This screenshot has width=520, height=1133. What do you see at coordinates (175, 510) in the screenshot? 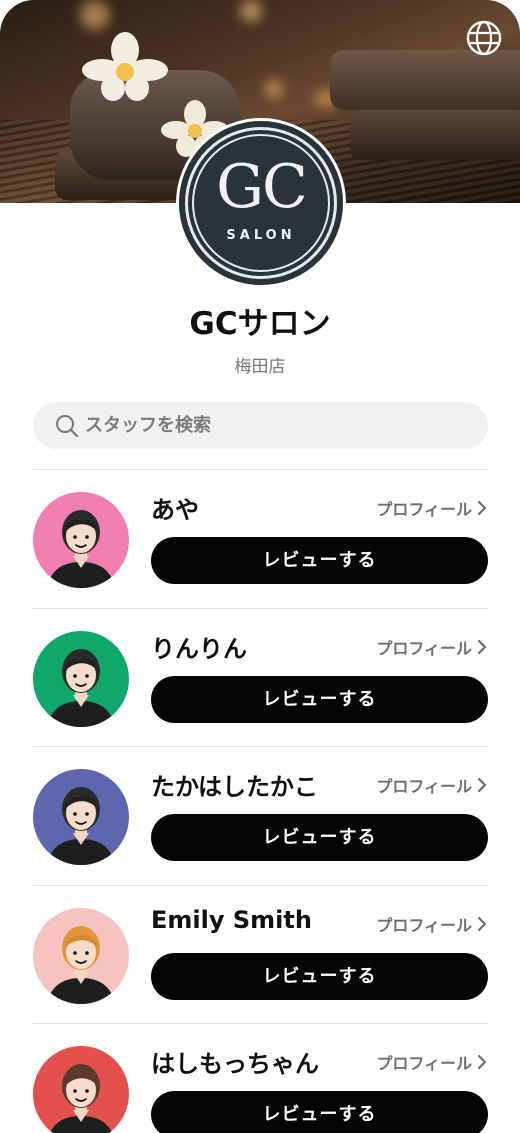
I see `staff-name: あや` at bounding box center [175, 510].